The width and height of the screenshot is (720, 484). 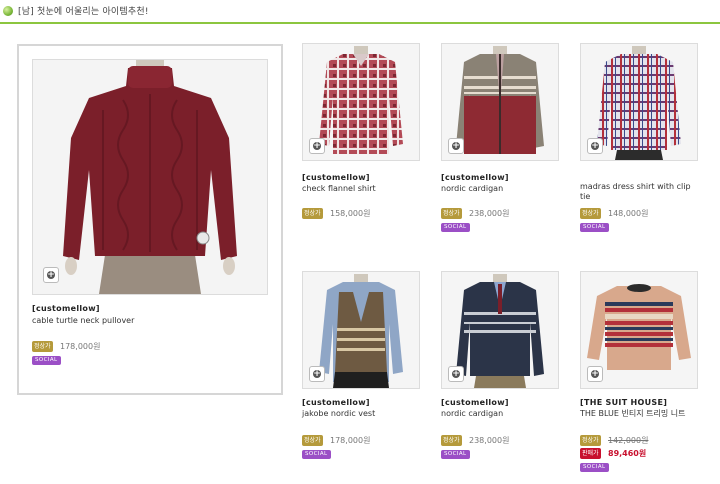 What do you see at coordinates (623, 402) in the screenshot?
I see `product-brand: [THE SUIT HOUSE]` at bounding box center [623, 402].